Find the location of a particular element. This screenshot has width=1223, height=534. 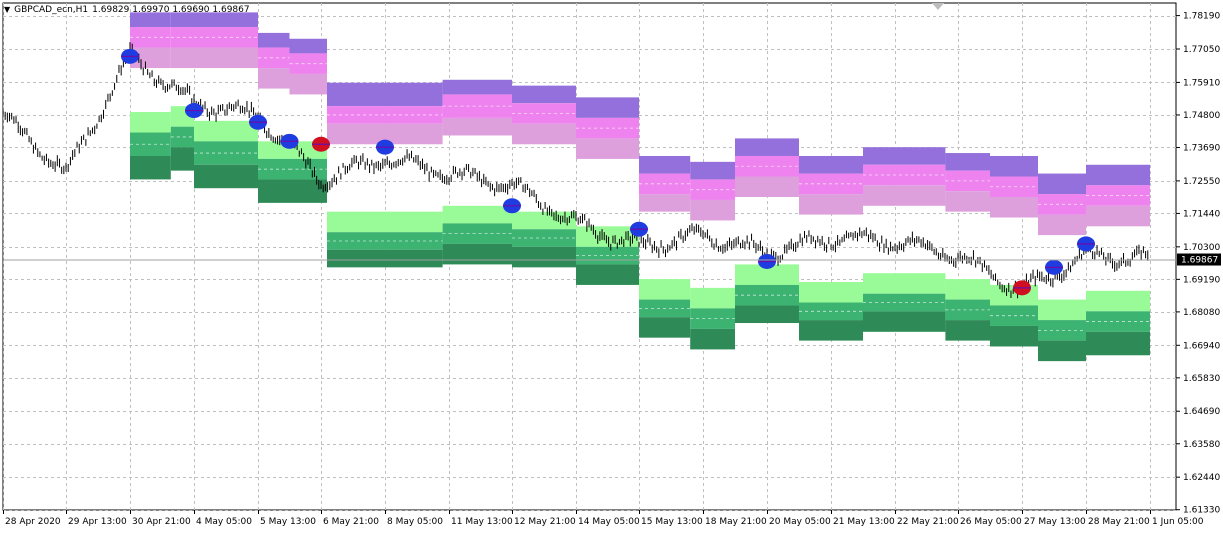

x-tick-label: 6 May 21:00 is located at coordinates (351, 522).